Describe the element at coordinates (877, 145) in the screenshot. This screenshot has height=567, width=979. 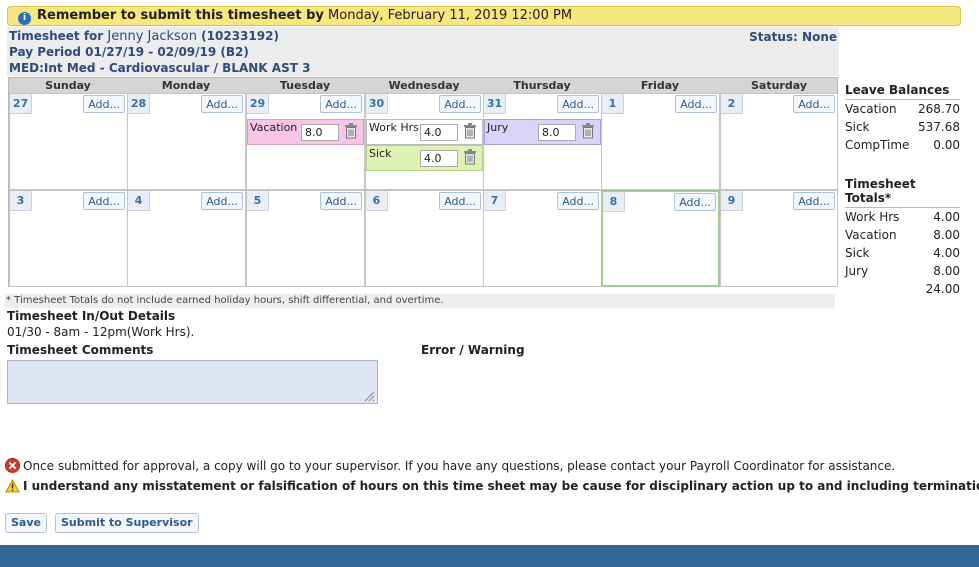
I see `balance-label: CompTime` at that location.